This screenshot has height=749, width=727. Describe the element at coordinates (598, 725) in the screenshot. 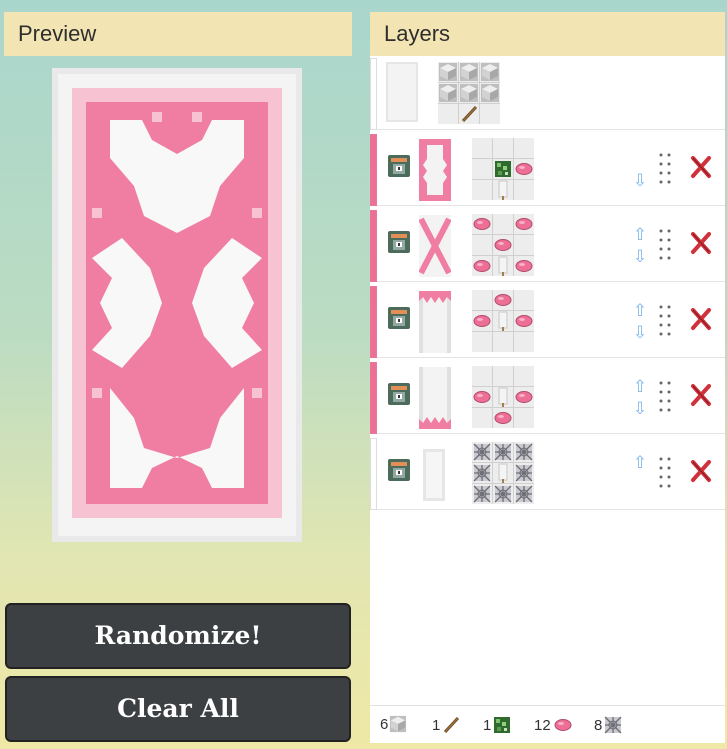

I see `total-count: 8` at that location.